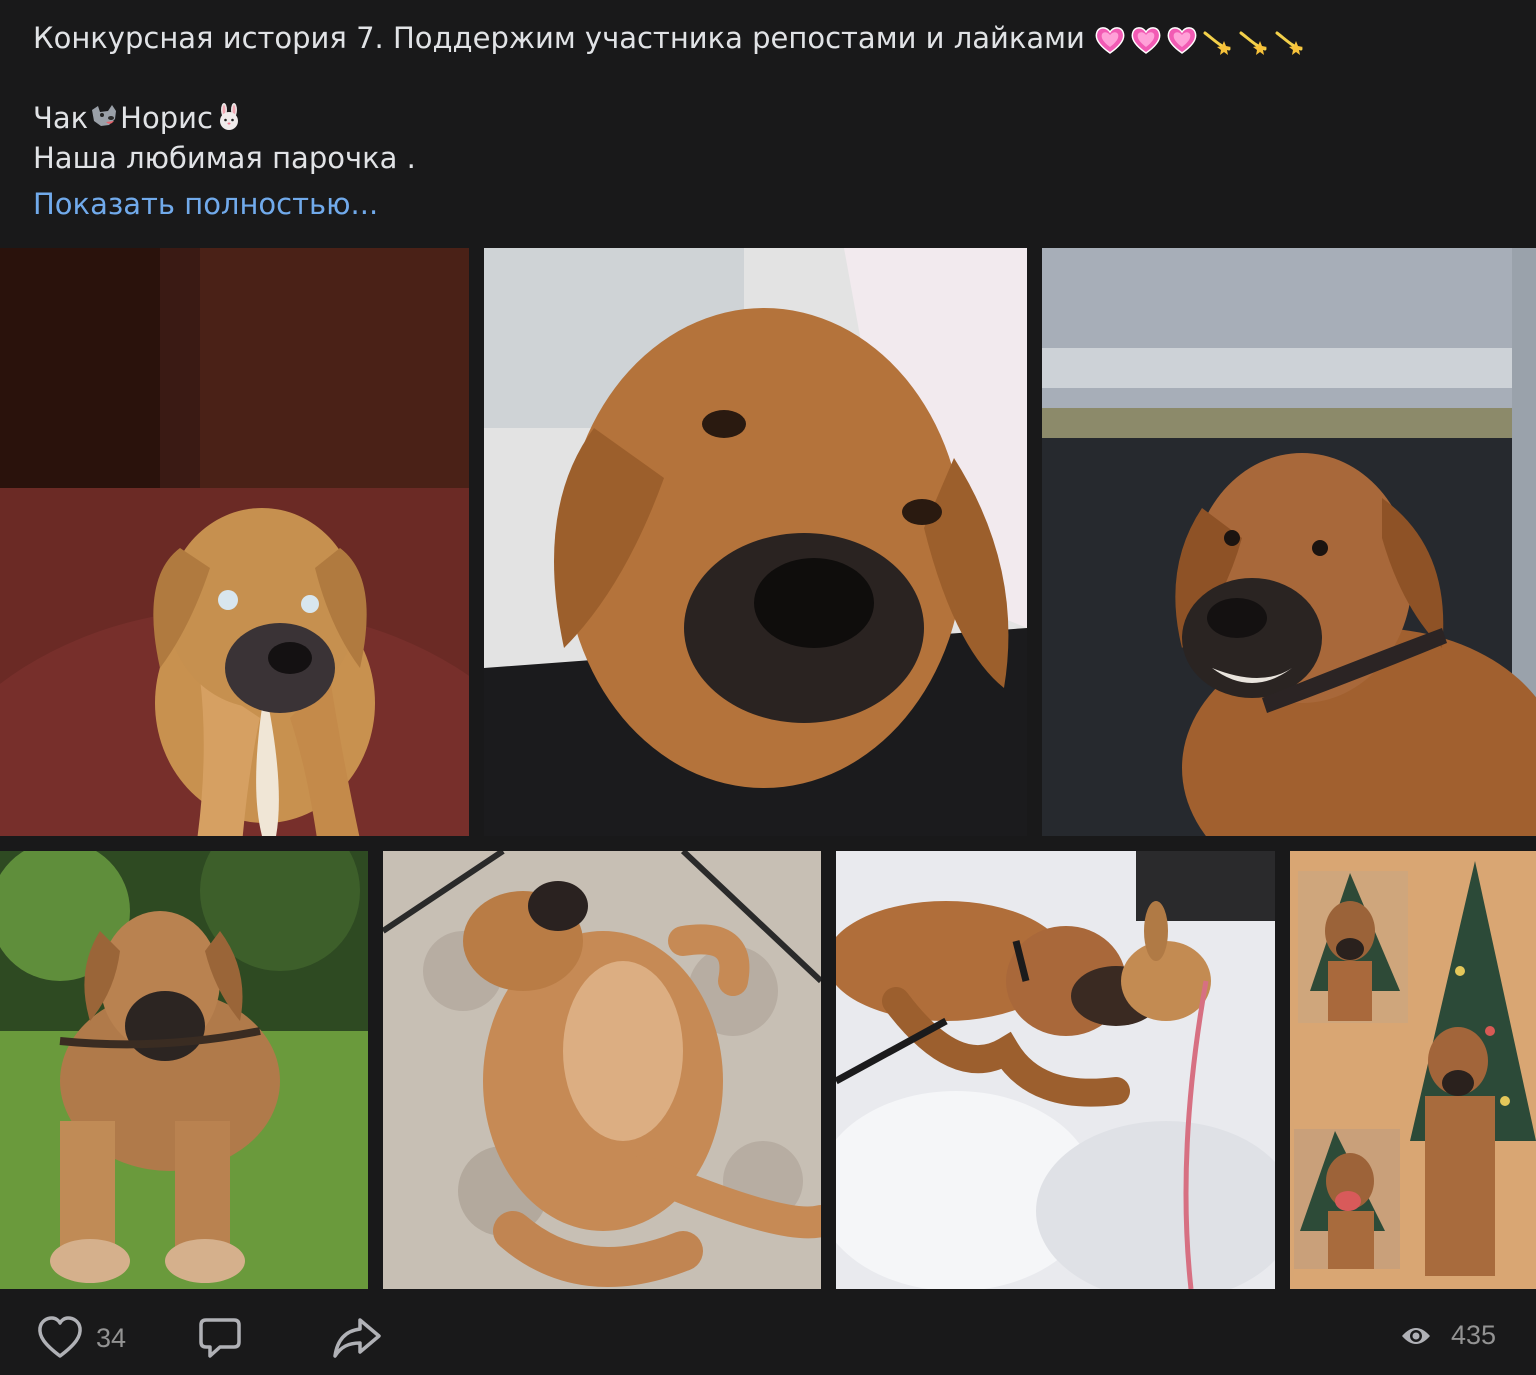  Describe the element at coordinates (1448, 1335) in the screenshot. I see `views-counter: 435` at that location.